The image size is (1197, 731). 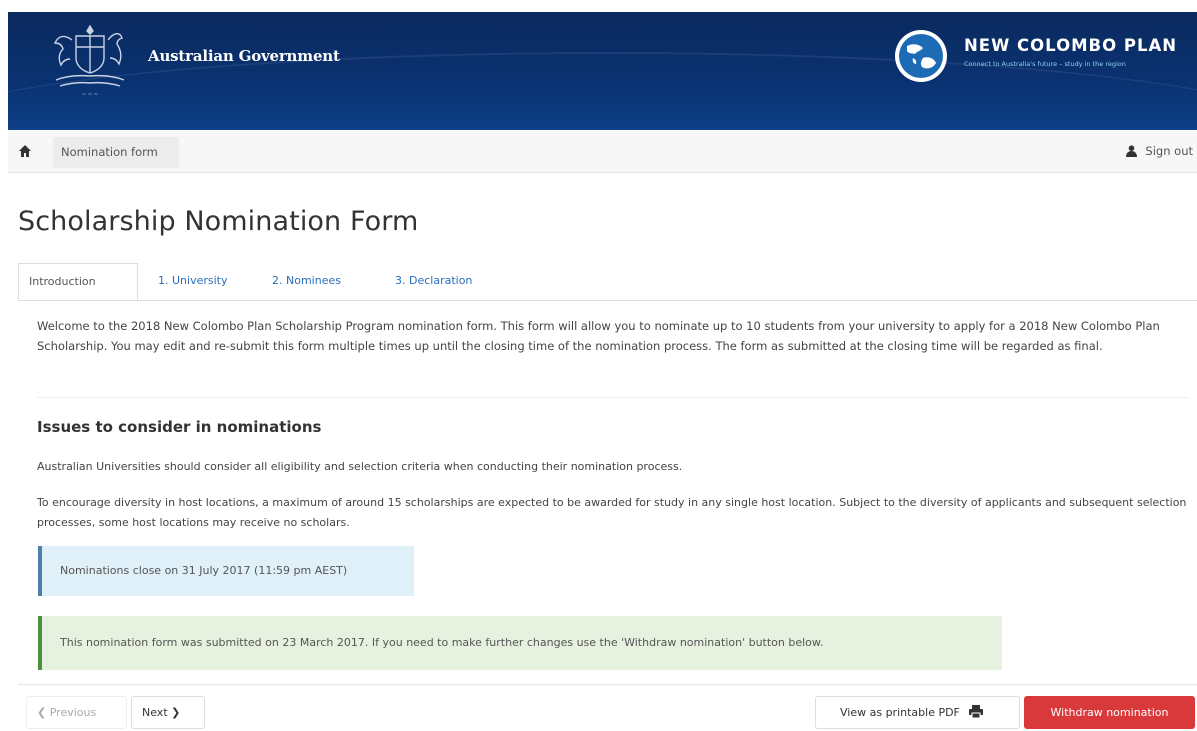 I want to click on tab-introduction: Introduction, so click(x=78, y=281).